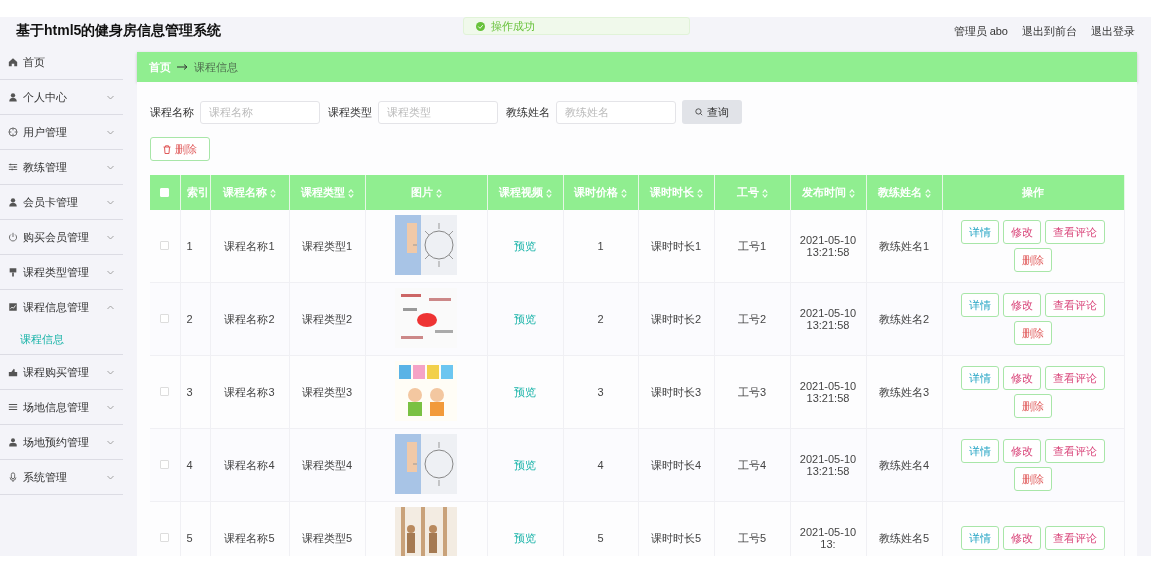 The width and height of the screenshot is (1151, 561). What do you see at coordinates (528, 112) in the screenshot?
I see `field-label: 教练姓名` at bounding box center [528, 112].